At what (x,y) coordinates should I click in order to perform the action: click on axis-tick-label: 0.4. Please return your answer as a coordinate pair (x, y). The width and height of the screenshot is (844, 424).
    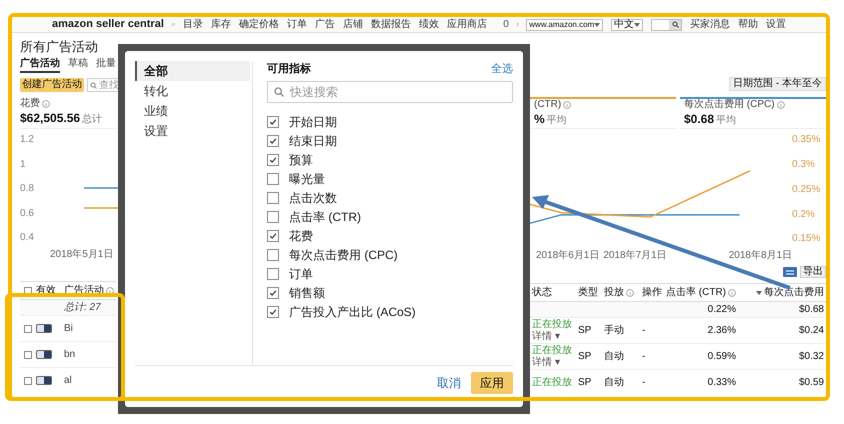
    Looking at the image, I should click on (27, 238).